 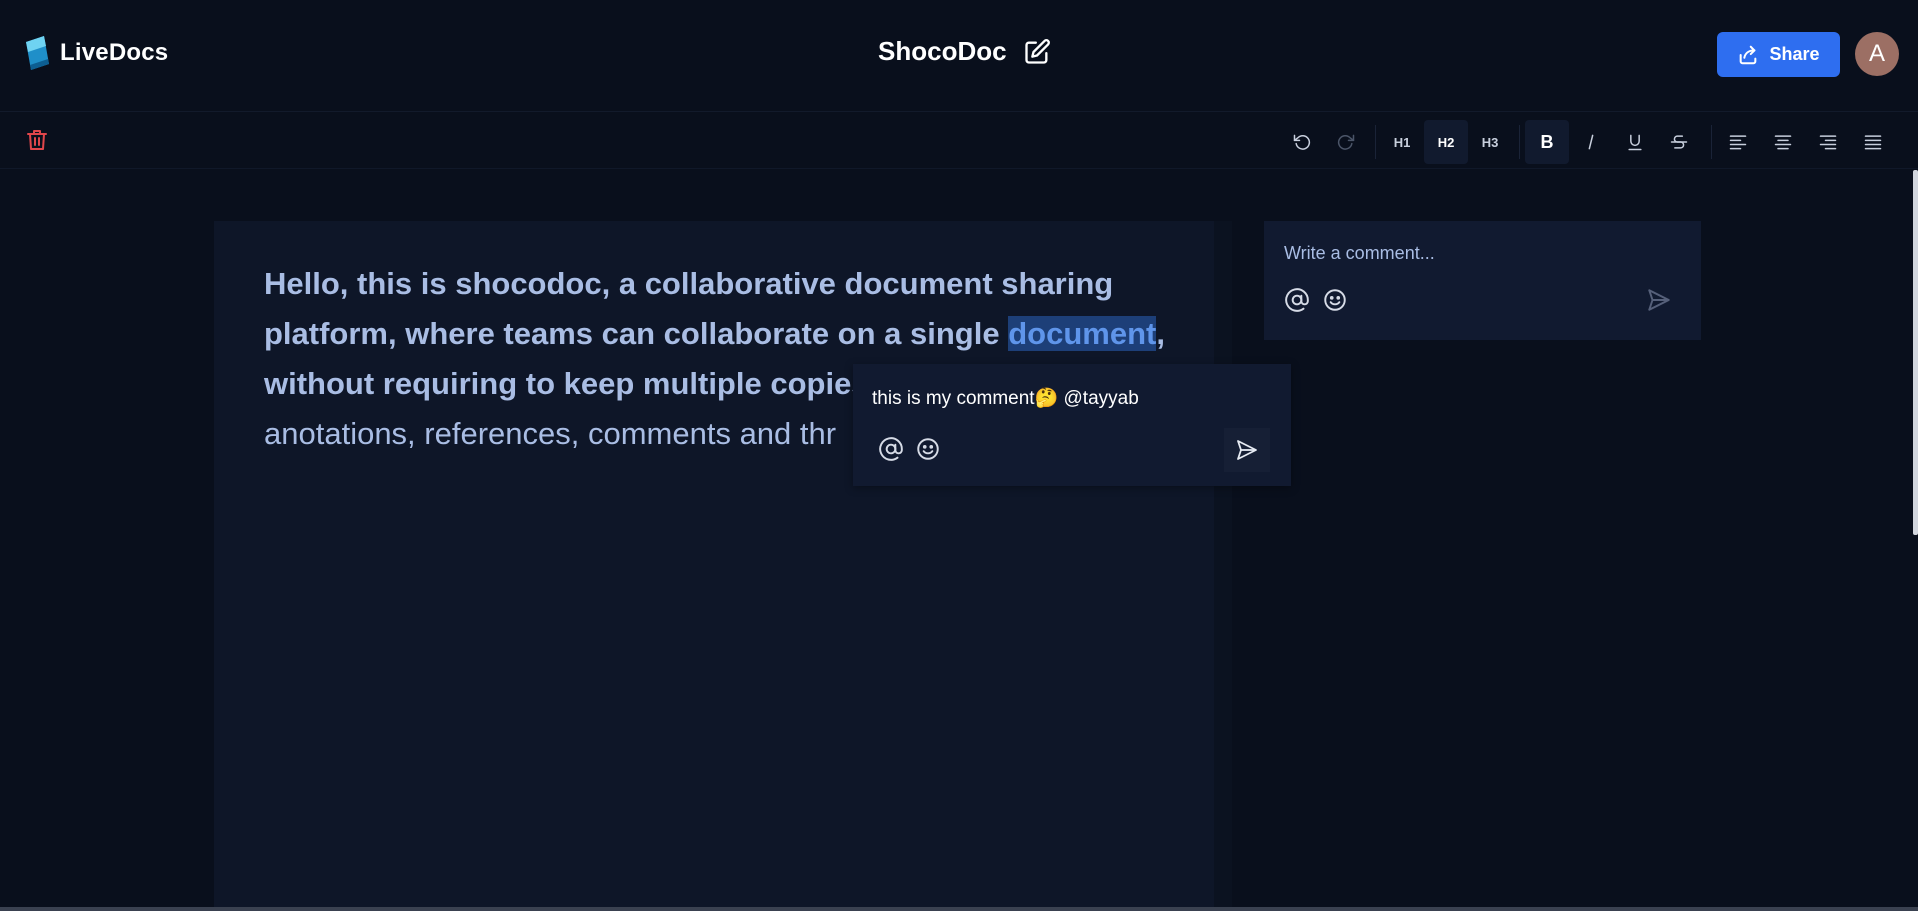 I want to click on italic-icon, so click(x=1591, y=142).